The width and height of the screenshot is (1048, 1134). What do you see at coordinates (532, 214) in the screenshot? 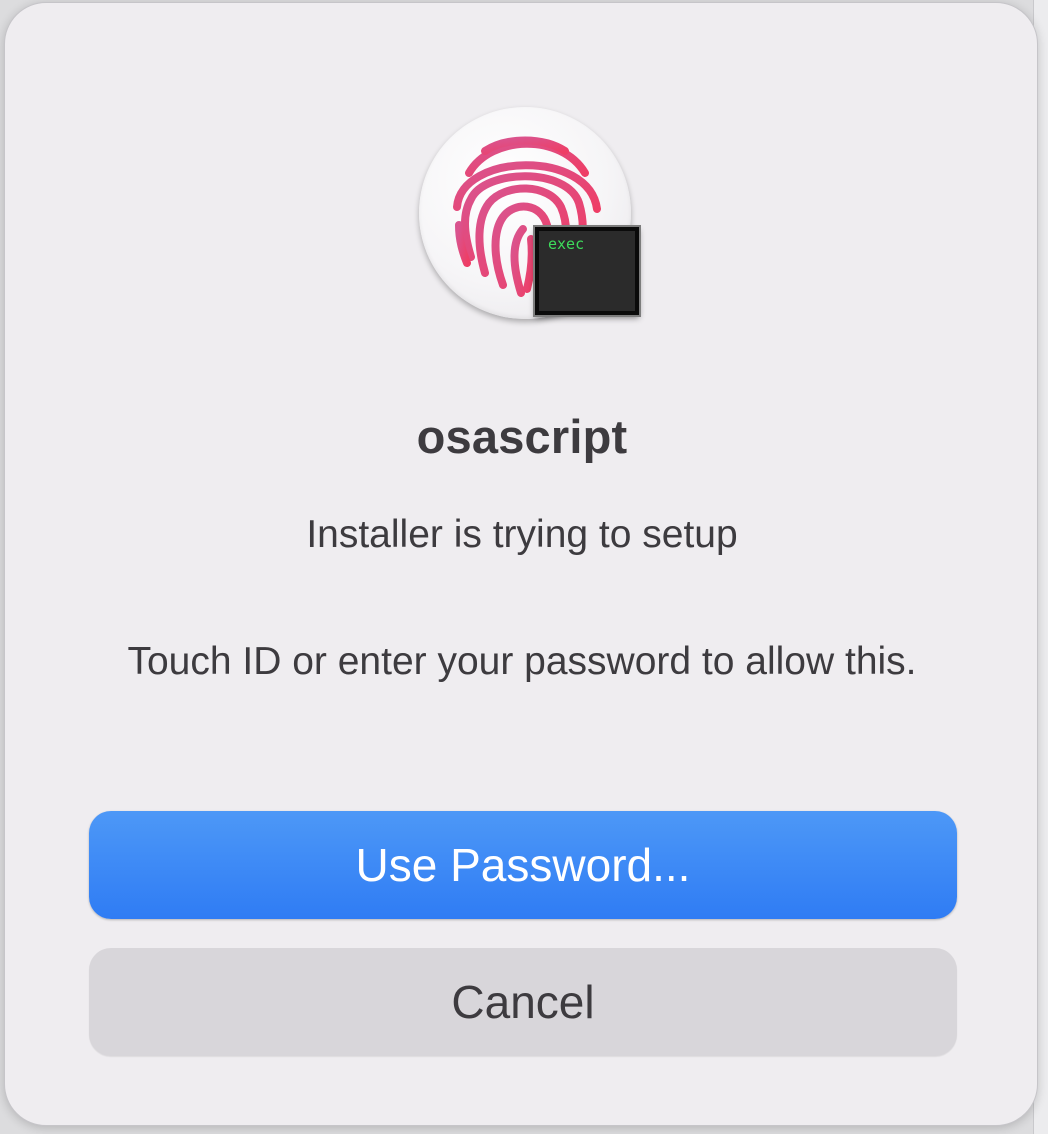
I see `app-icon-group: exec` at bounding box center [532, 214].